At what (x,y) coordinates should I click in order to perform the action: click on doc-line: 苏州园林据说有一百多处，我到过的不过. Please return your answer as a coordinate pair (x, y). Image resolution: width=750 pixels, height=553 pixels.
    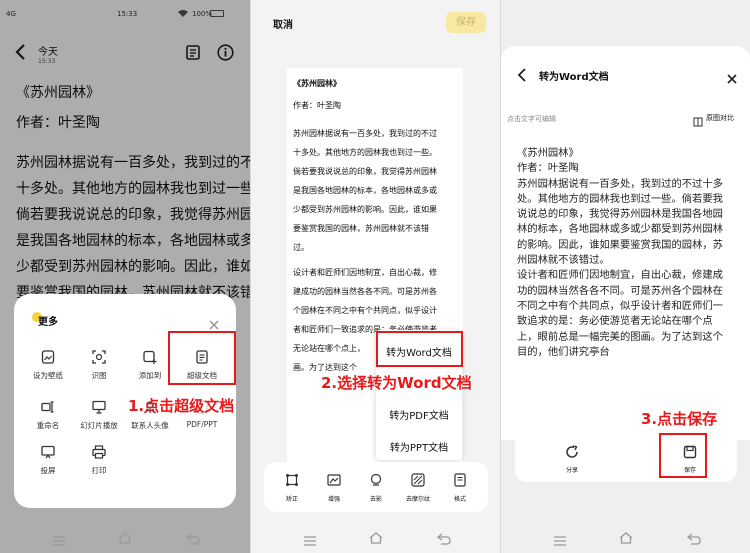
    Looking at the image, I should click on (365, 133).